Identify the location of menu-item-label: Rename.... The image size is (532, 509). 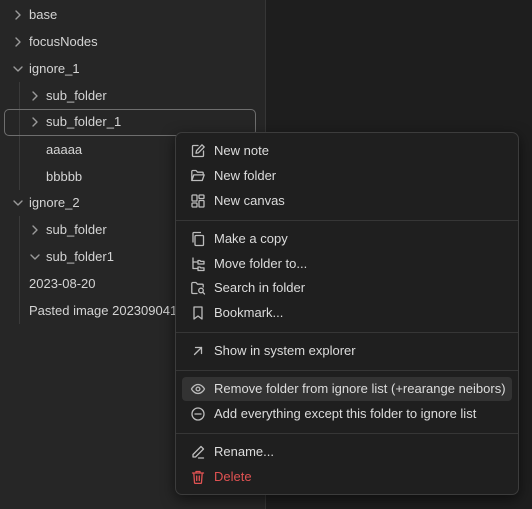
(244, 451).